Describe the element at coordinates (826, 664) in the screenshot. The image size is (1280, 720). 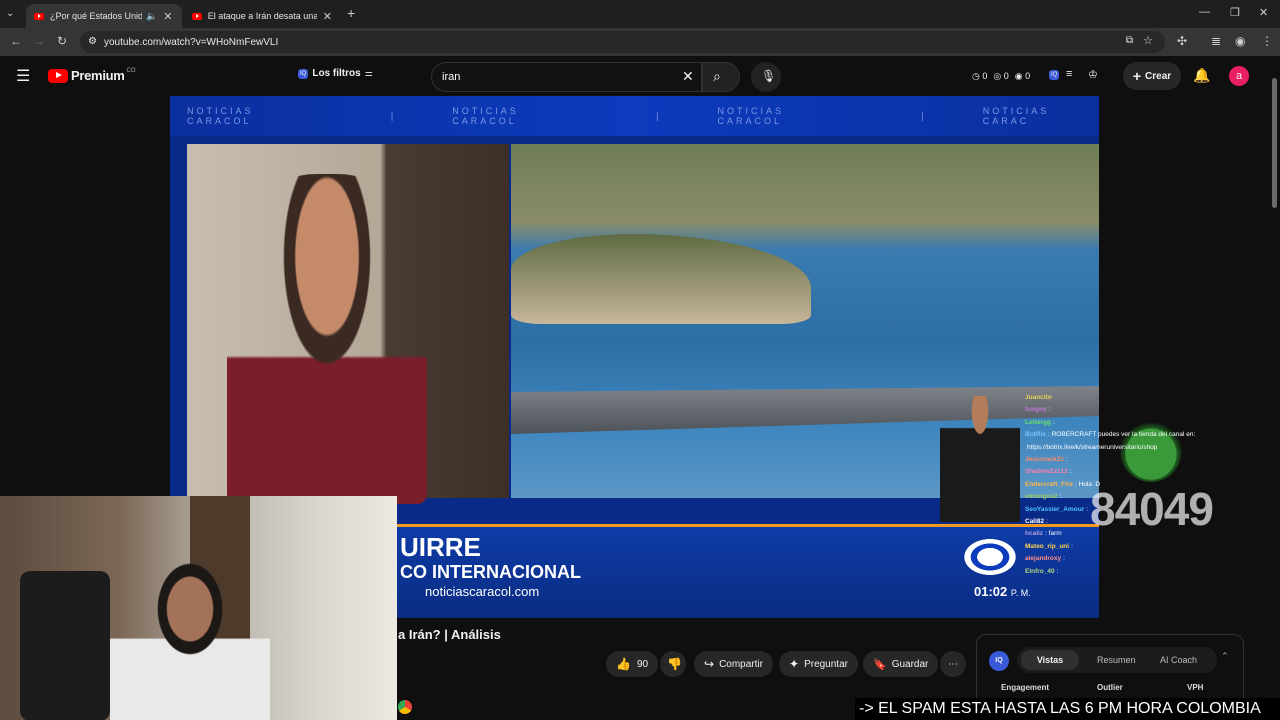
I see `ask-label: Preguntar` at that location.